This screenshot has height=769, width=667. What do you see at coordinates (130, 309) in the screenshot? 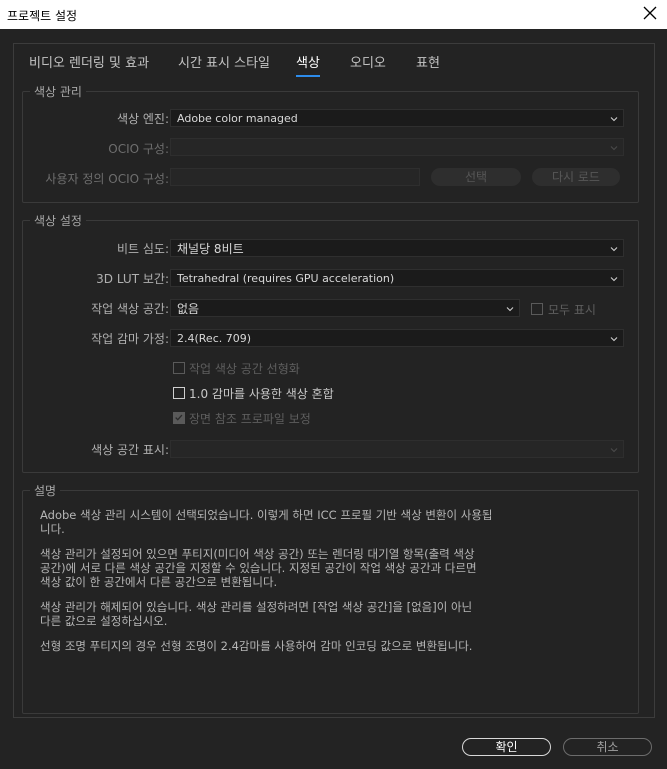
I see `working-space-label: 작업 색상 공간:` at bounding box center [130, 309].